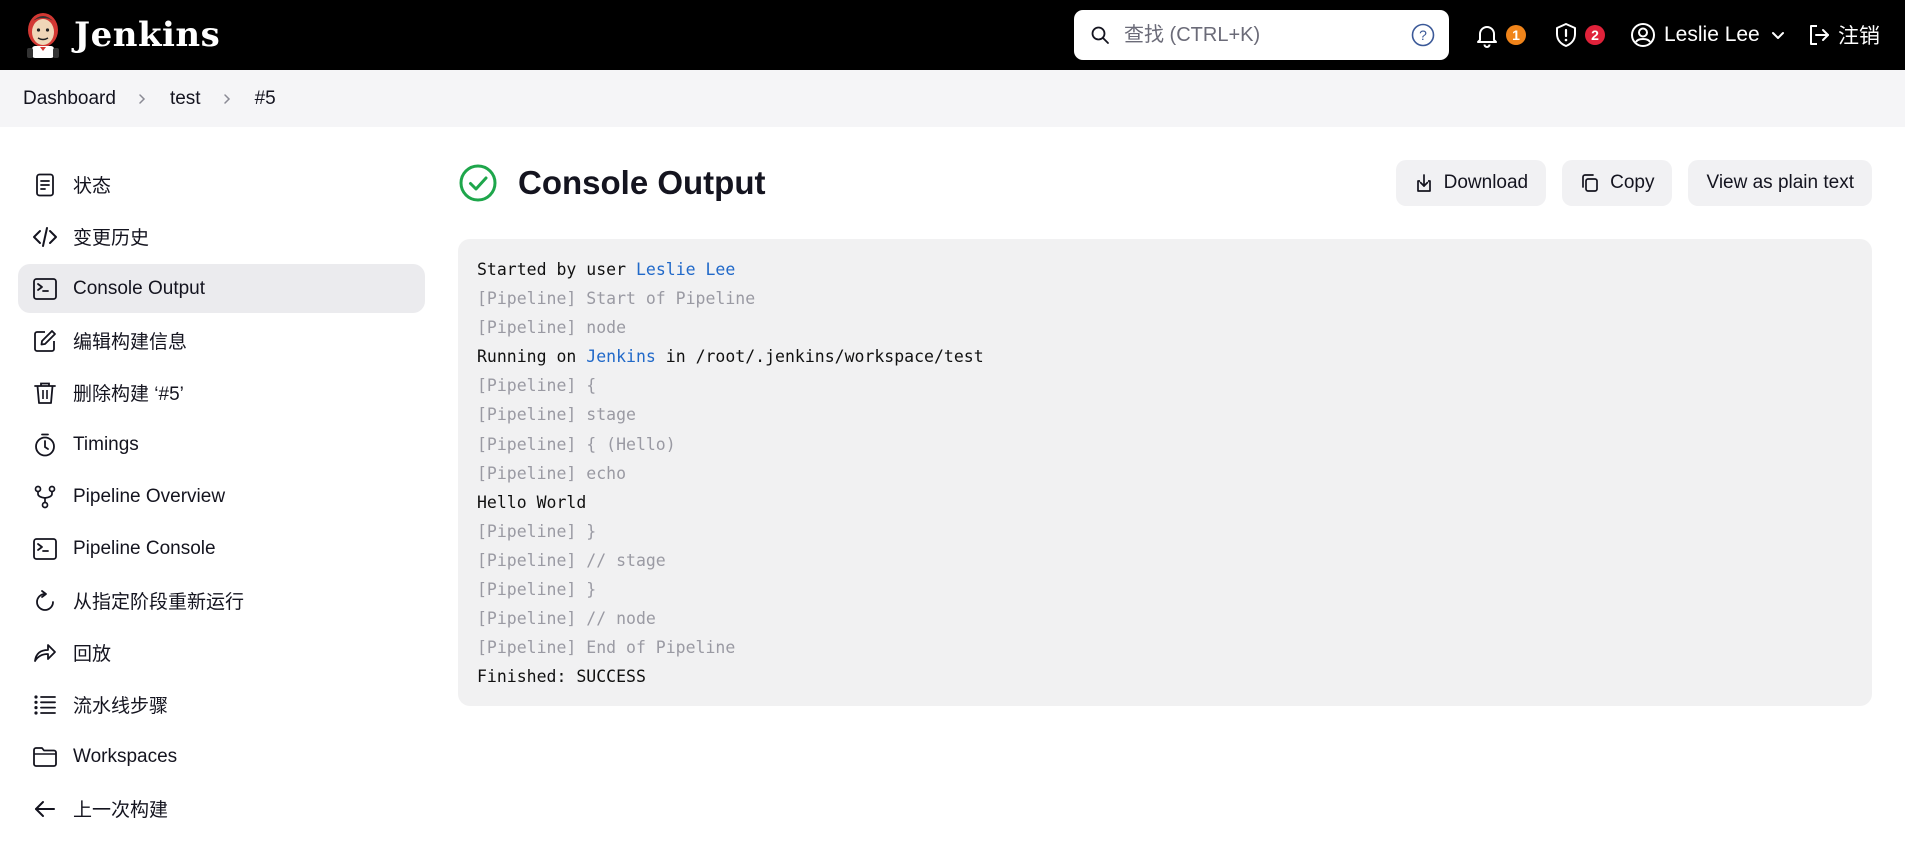 This screenshot has width=1905, height=862. Describe the element at coordinates (221, 392) in the screenshot. I see `sidebar-item-delete-build: 删除构建 ‘#5’` at that location.